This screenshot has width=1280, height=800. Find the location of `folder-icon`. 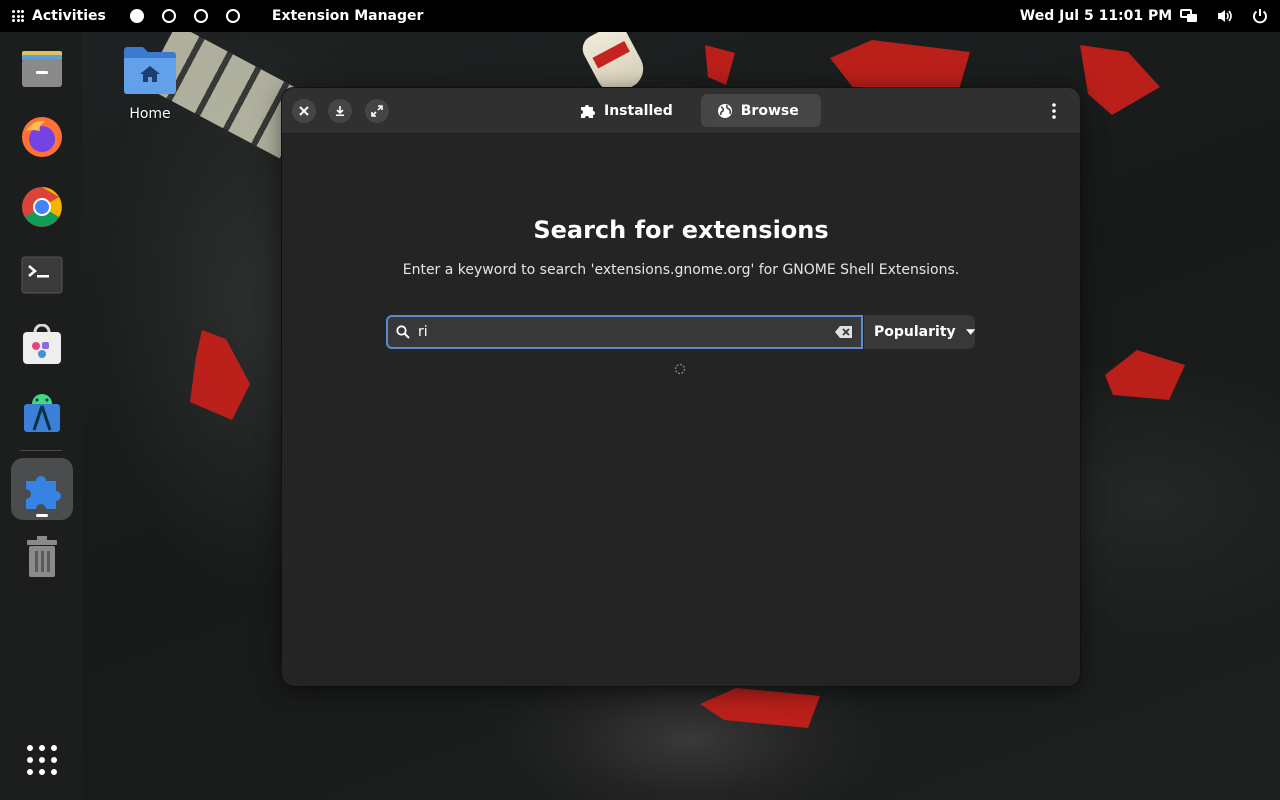

folder-icon is located at coordinates (150, 70).